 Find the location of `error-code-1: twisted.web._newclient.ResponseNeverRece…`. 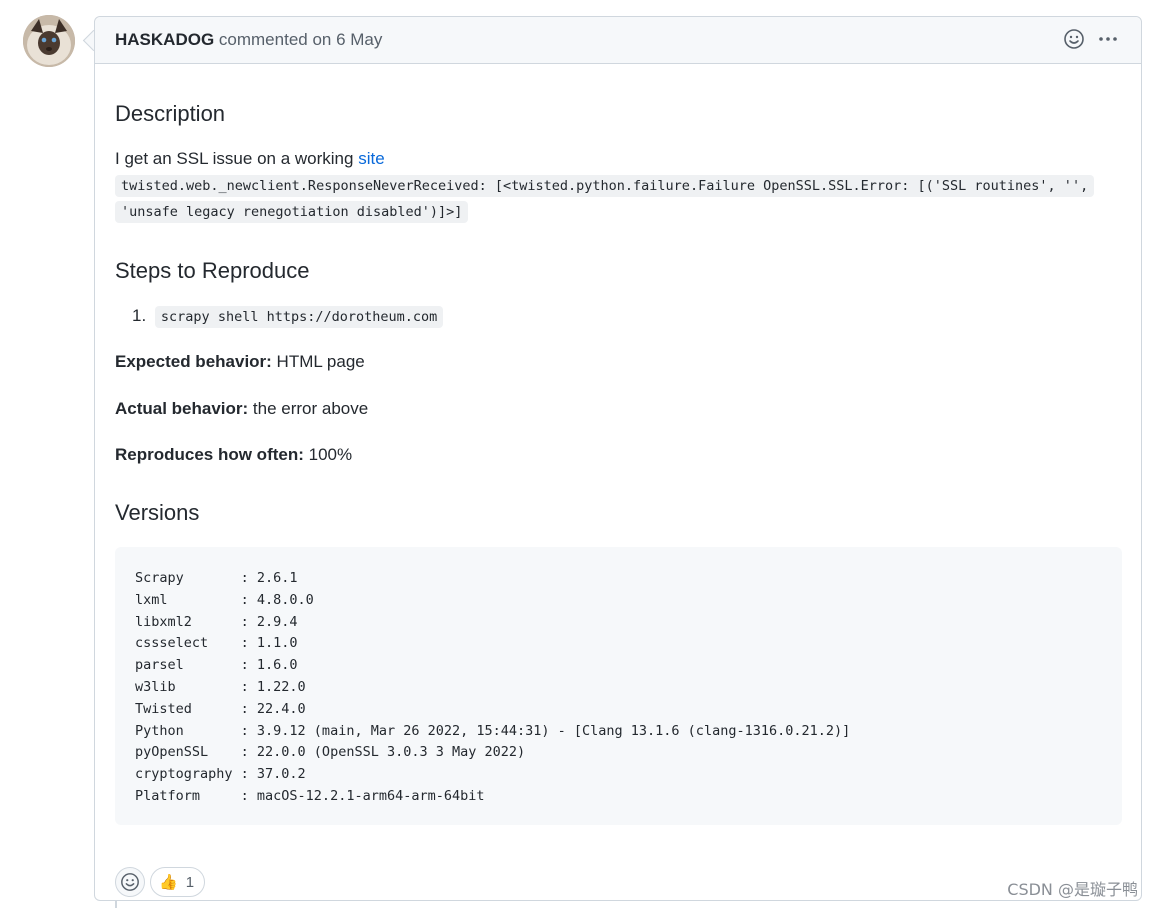

error-code-1: twisted.web._newclient.ResponseNeverRece… is located at coordinates (605, 186).